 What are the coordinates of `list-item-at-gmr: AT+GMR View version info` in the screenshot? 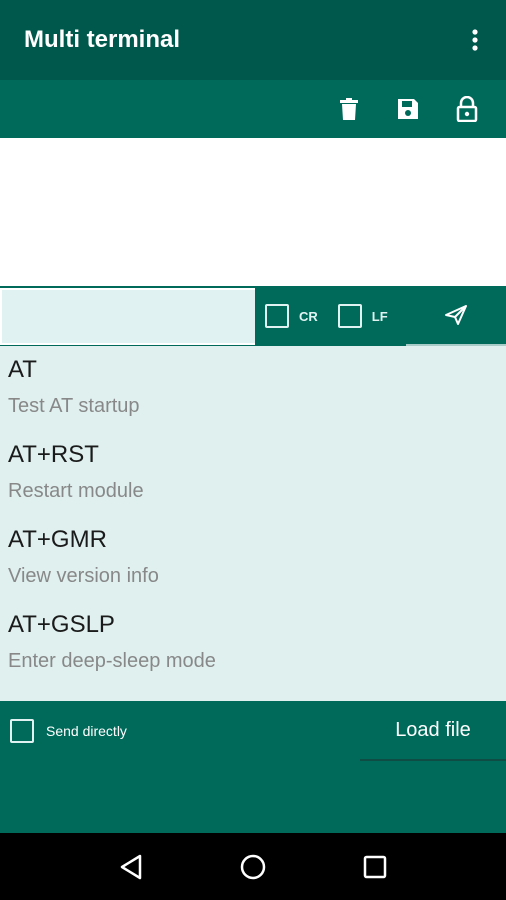 It's located at (253, 558).